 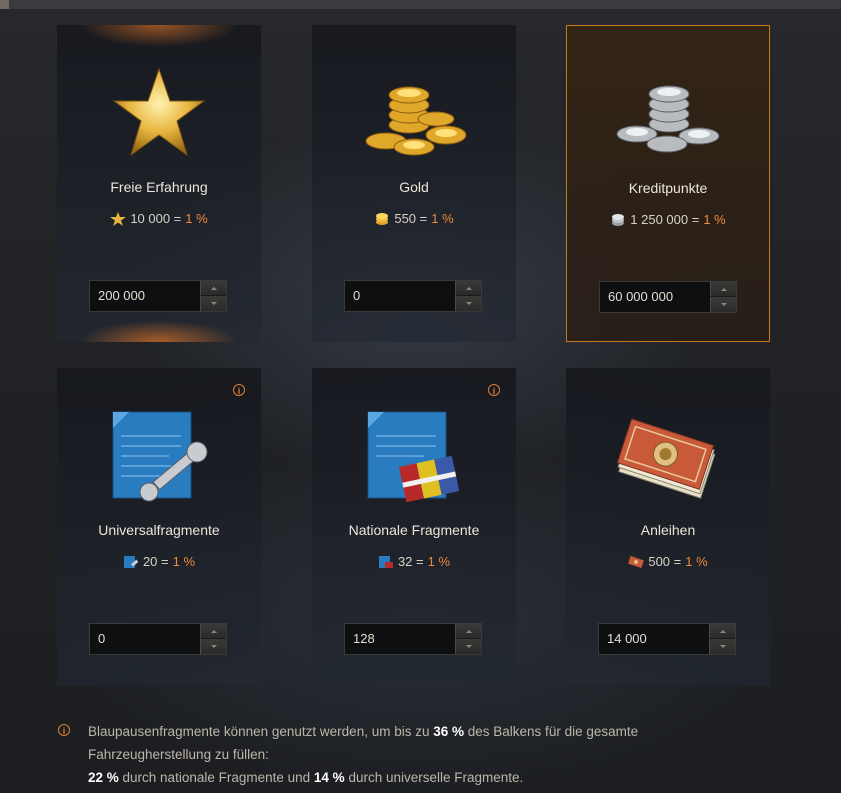 What do you see at coordinates (414, 530) in the screenshot?
I see `card-title: Nationale Fragmente` at bounding box center [414, 530].